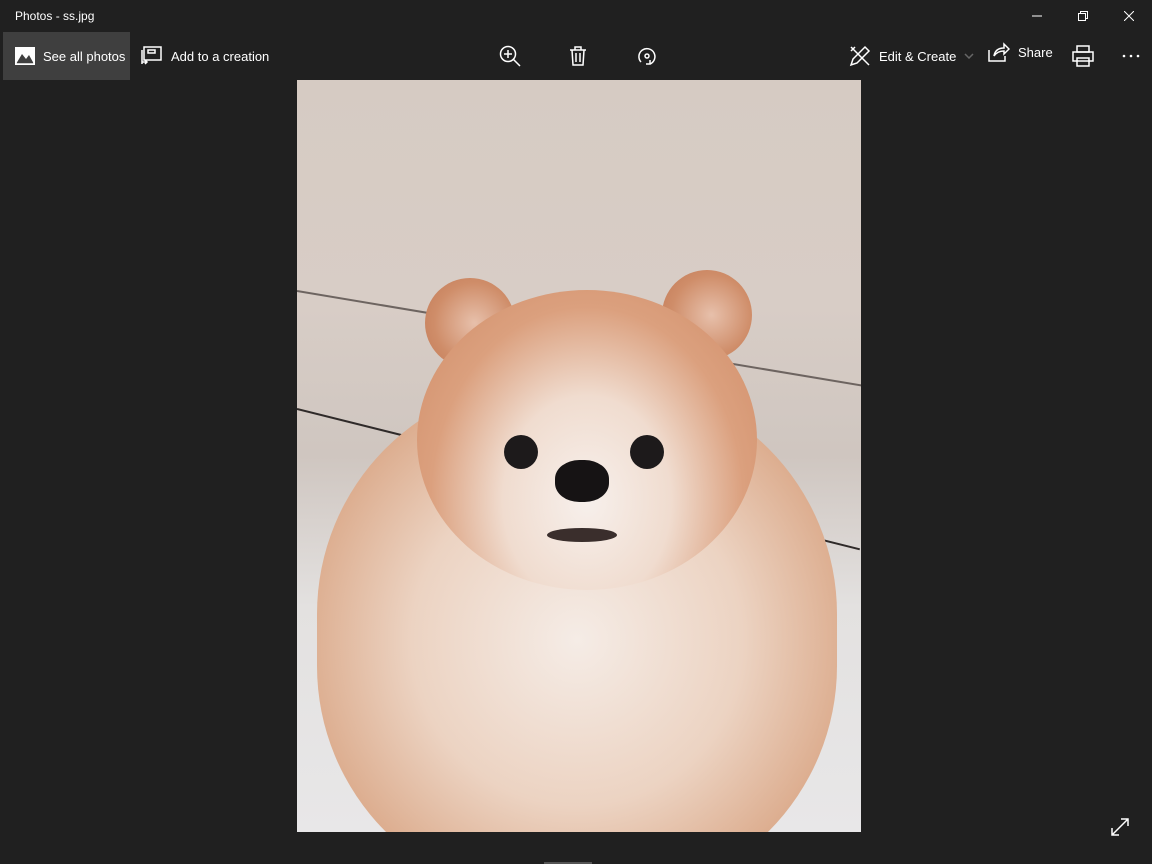 The image size is (1152, 864). I want to click on photo-icon, so click(25, 56).